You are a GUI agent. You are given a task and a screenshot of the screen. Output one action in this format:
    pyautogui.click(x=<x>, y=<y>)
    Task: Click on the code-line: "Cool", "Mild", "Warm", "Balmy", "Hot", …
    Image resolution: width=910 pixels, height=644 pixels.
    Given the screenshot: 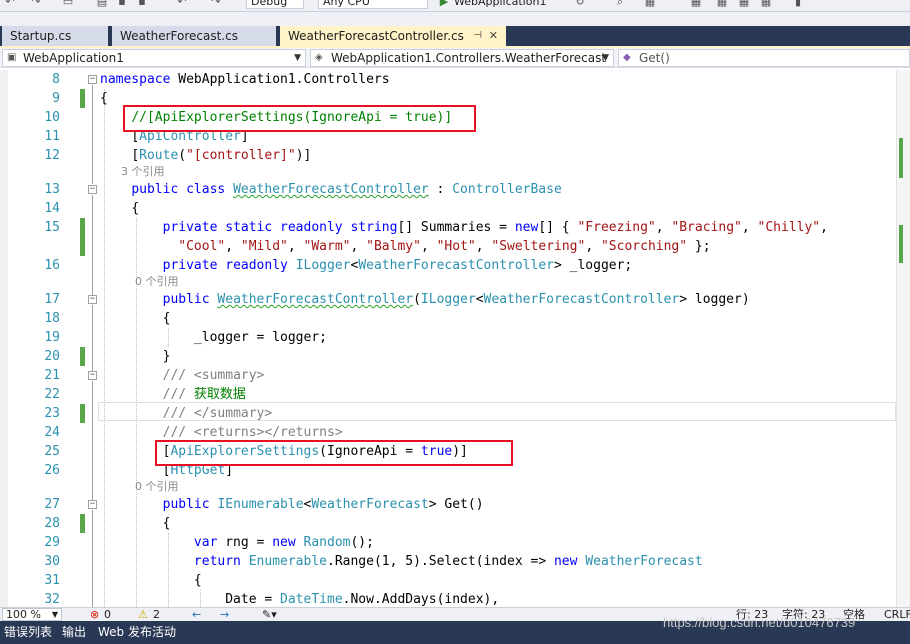 What is the action you would take?
    pyautogui.click(x=444, y=246)
    